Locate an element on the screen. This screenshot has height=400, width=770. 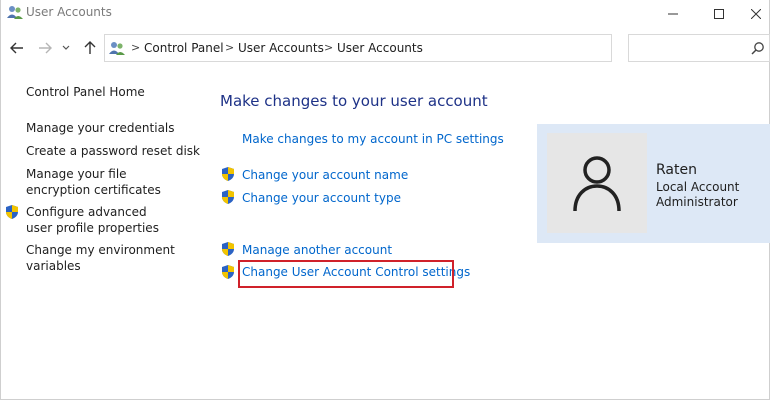
search-icon is located at coordinates (757, 48).